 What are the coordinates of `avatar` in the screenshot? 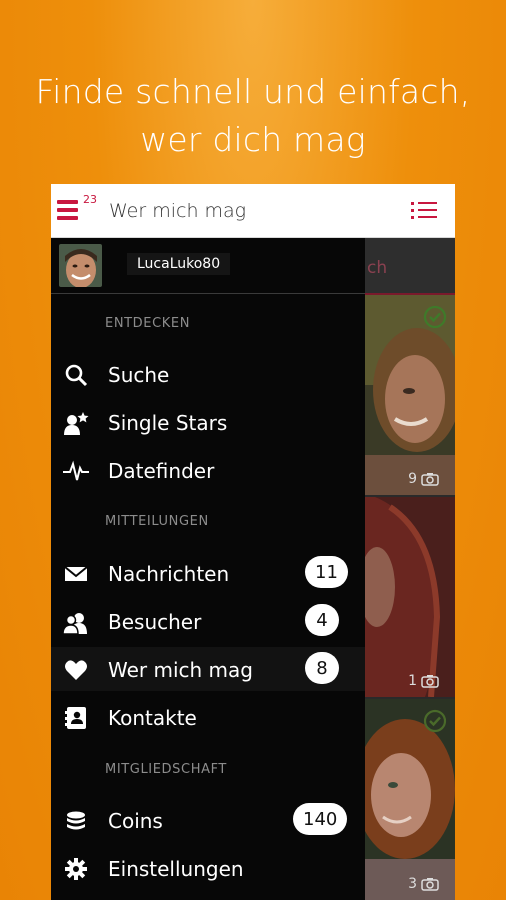 It's located at (80, 265).